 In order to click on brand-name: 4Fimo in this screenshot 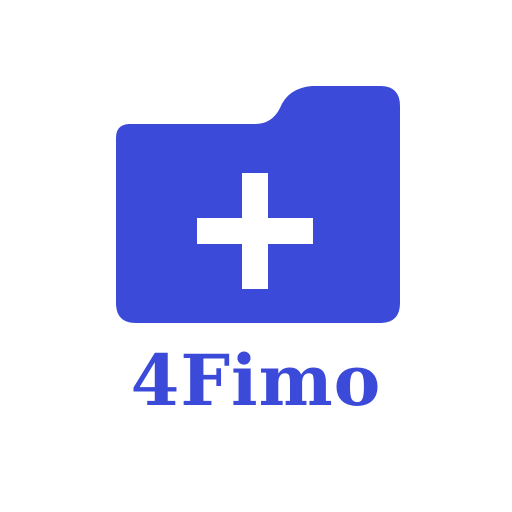, I will do `click(256, 380)`.